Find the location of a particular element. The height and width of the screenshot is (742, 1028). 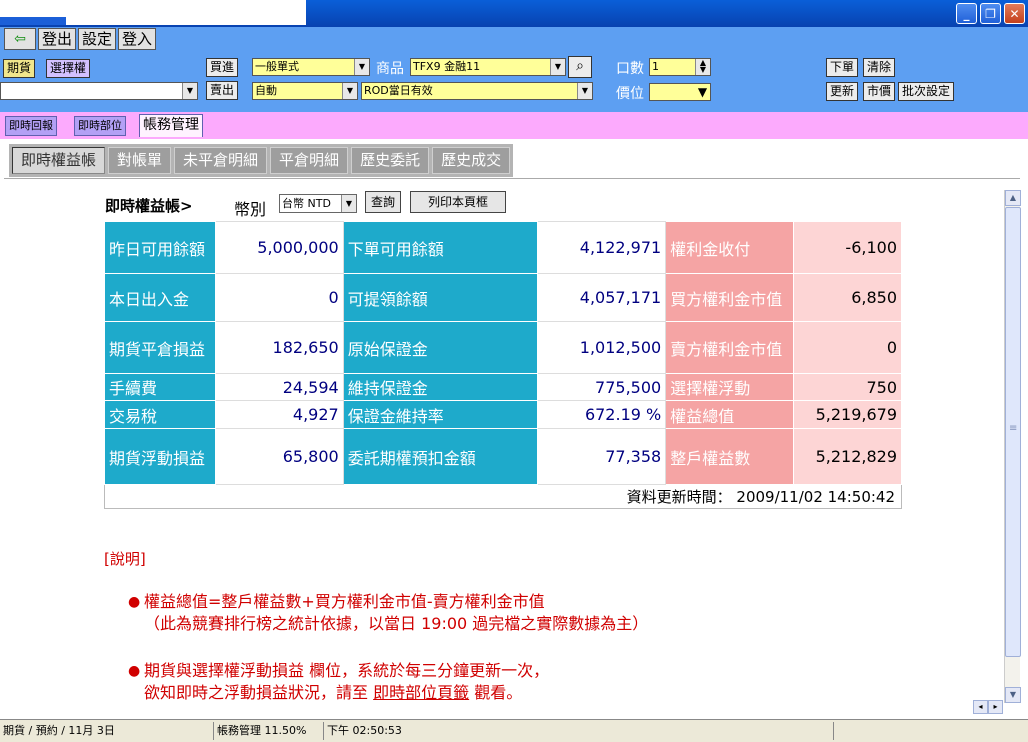

tab-account-management: 帳務管理 is located at coordinates (171, 125).